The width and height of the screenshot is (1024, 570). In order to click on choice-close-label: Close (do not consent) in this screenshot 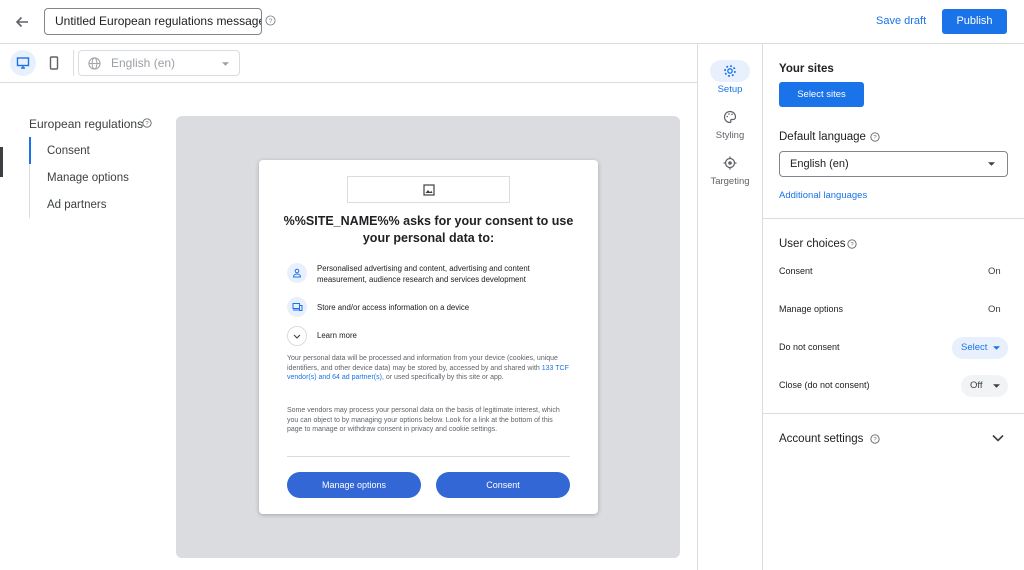, I will do `click(824, 385)`.